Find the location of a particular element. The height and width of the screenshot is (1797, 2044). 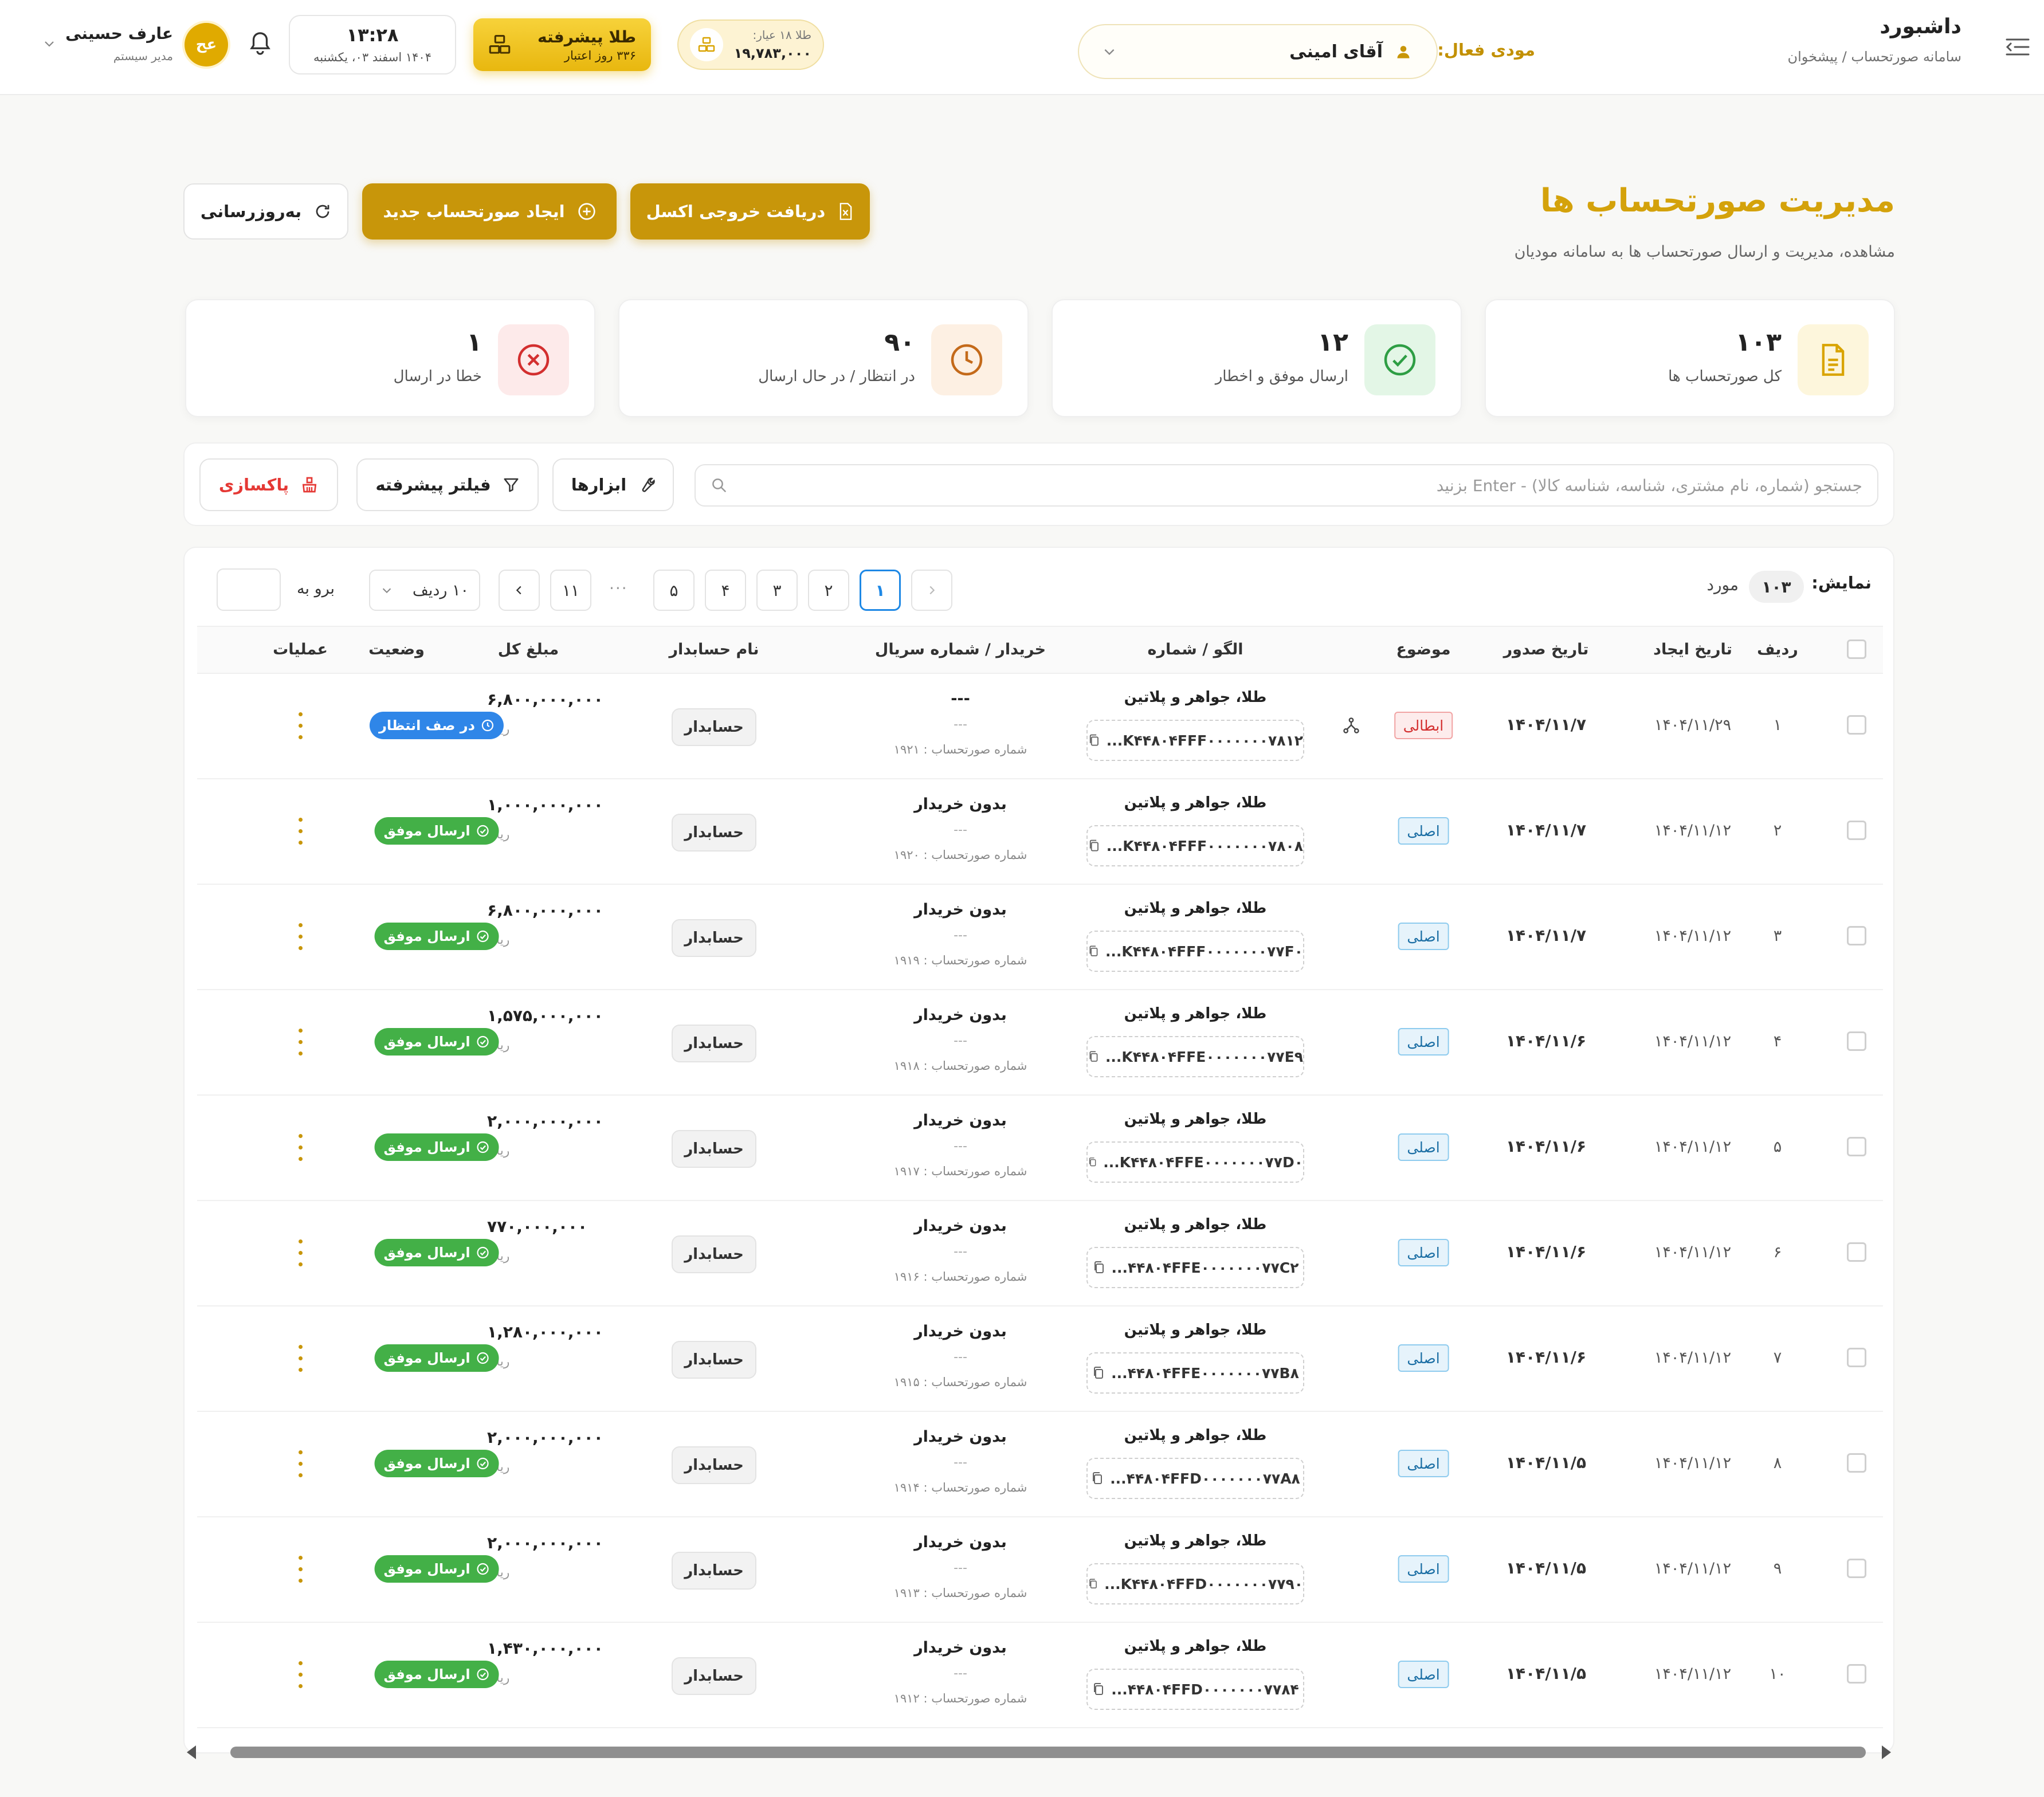

rows-per-page-select: ۱۰ ردیف is located at coordinates (424, 591).